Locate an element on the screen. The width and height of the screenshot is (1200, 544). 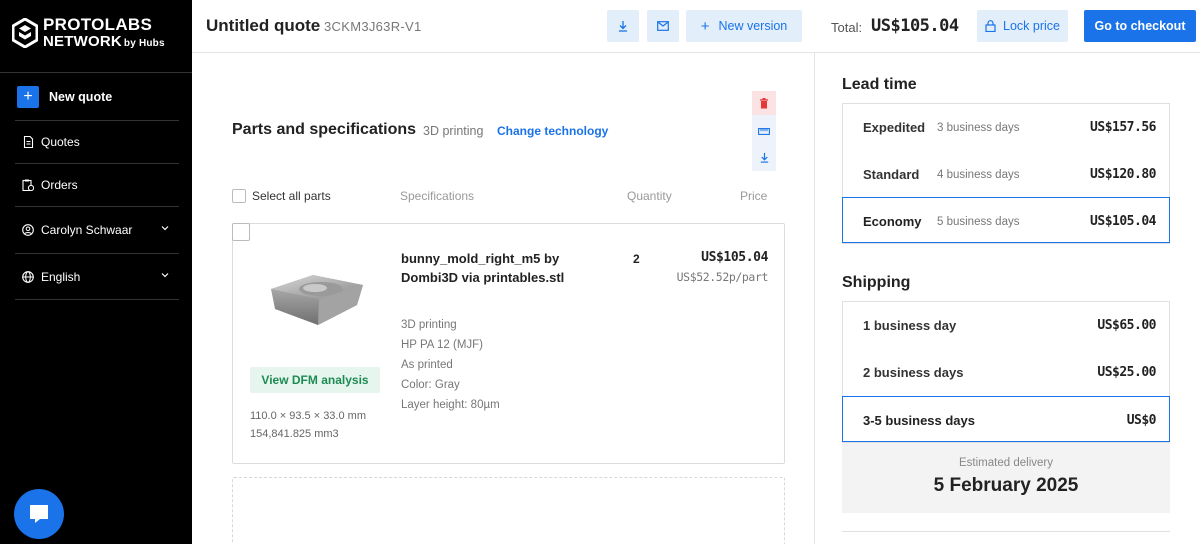
part-dimensions-block: 110.0 × 93.5 × 33.0 mm 154,841.825 mm3 is located at coordinates (308, 425).